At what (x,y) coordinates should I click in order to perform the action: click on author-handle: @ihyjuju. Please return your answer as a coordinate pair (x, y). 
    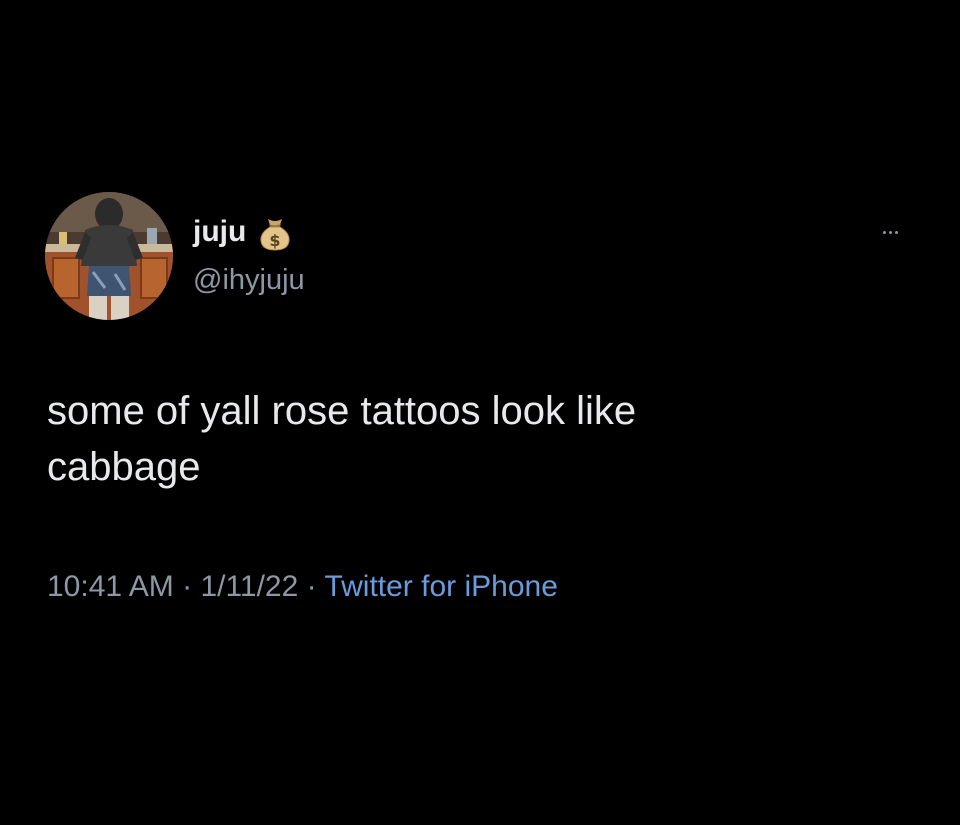
    Looking at the image, I should click on (249, 280).